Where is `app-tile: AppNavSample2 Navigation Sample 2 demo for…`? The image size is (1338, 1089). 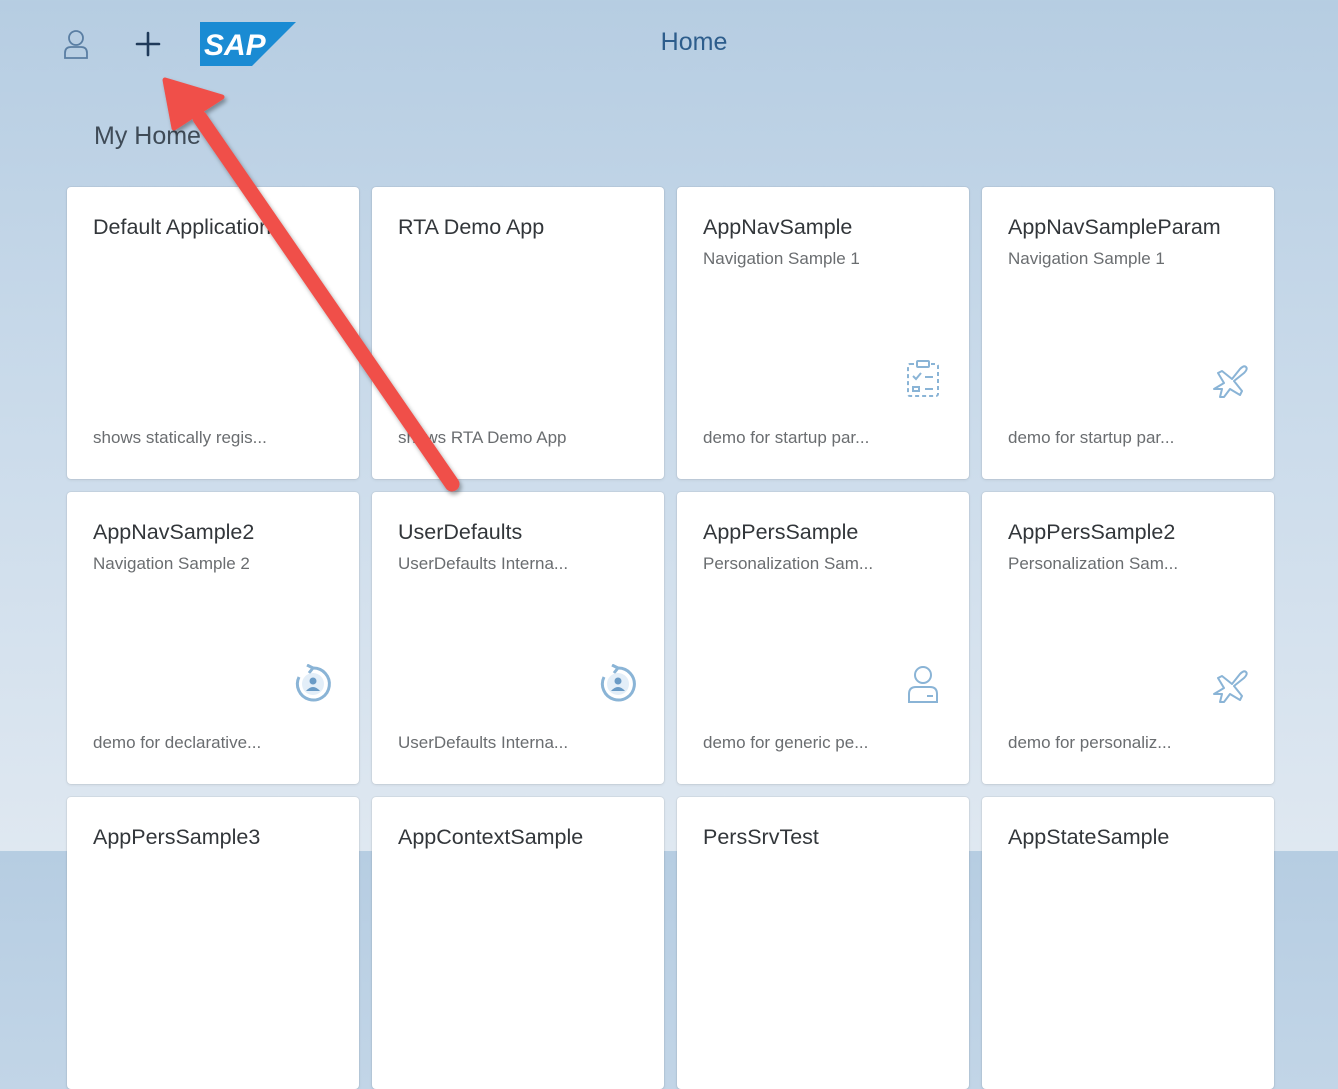
app-tile: AppNavSample2 Navigation Sample 2 demo for… is located at coordinates (213, 638).